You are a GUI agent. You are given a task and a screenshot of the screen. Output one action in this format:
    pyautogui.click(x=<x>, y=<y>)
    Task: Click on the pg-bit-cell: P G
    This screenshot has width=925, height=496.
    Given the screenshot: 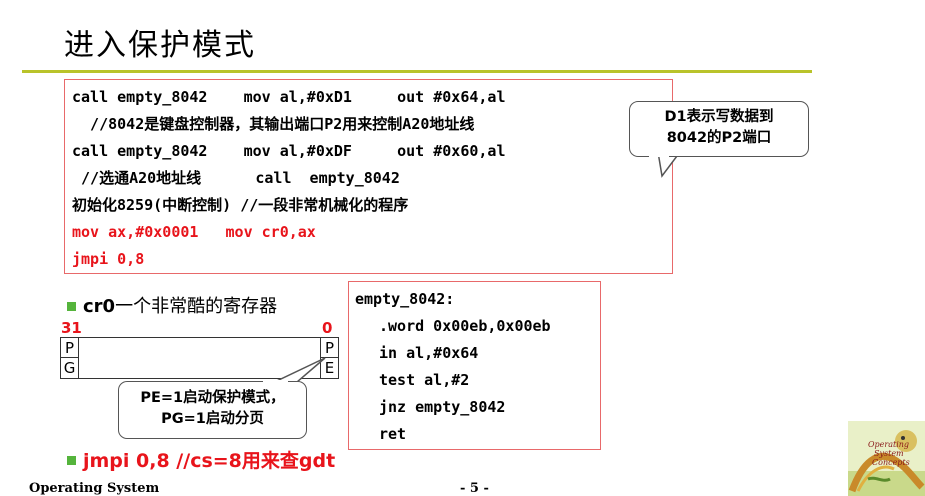 What is the action you would take?
    pyautogui.click(x=70, y=358)
    